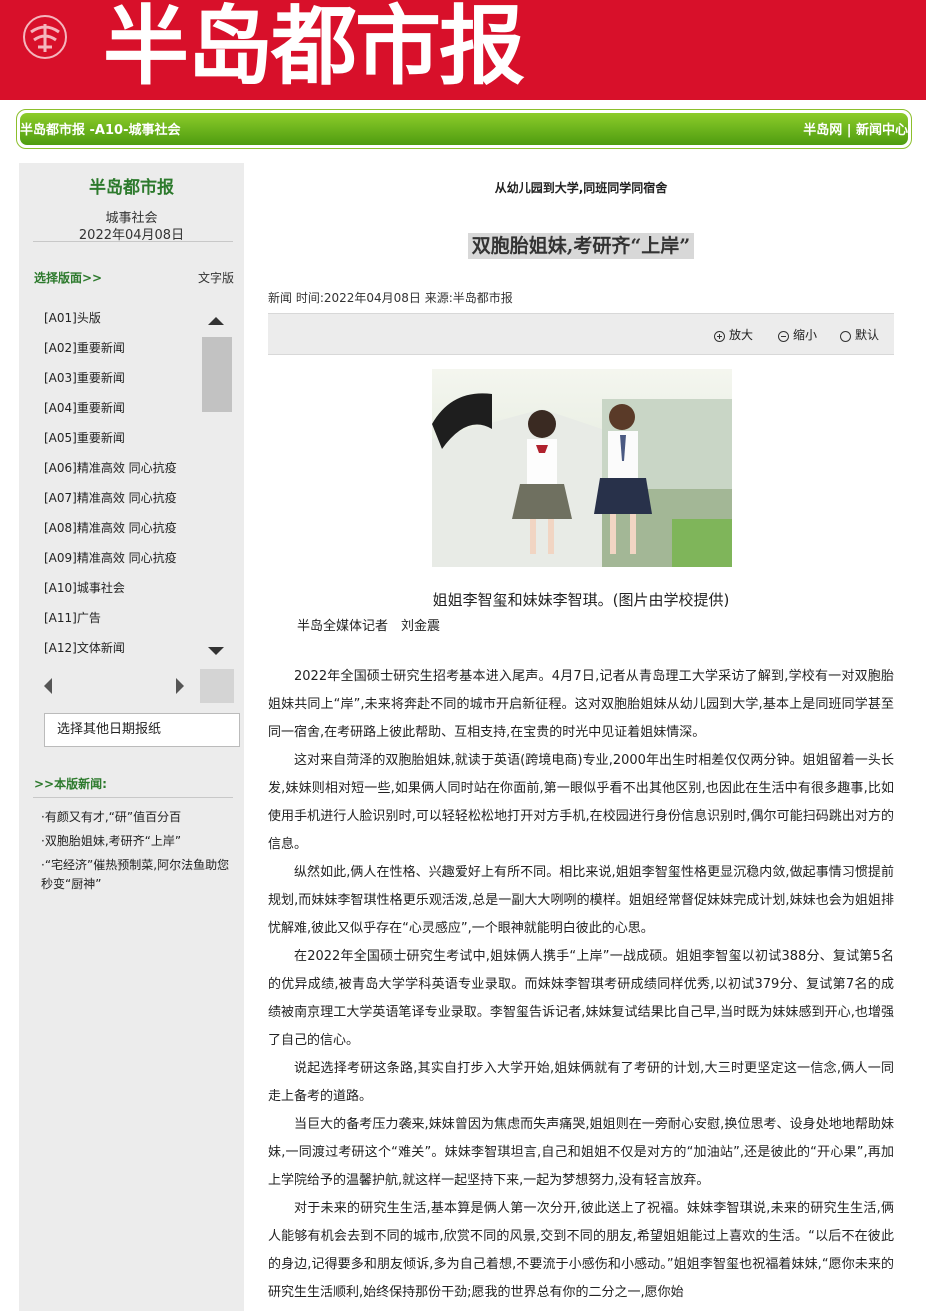 This screenshot has height=1311, width=926. Describe the element at coordinates (369, 626) in the screenshot. I see `reporter-byline: 半岛全媒体记者 刘金震` at that location.